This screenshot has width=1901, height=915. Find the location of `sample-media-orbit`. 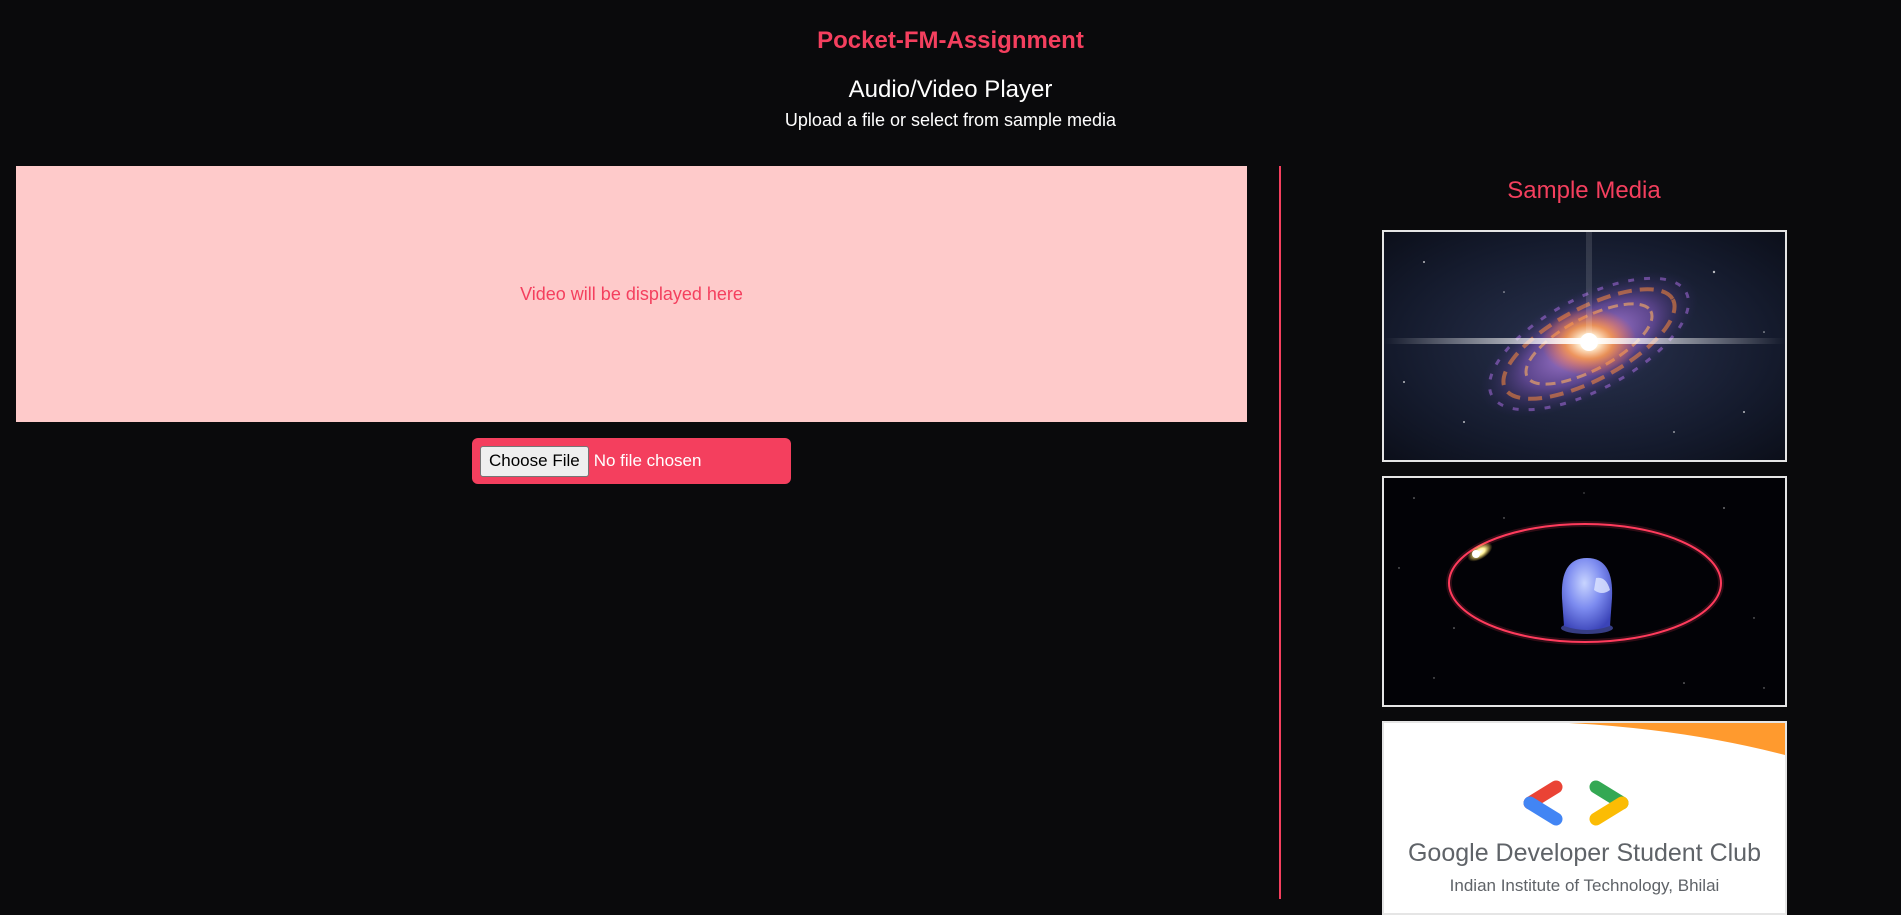

sample-media-orbit is located at coordinates (1584, 591).